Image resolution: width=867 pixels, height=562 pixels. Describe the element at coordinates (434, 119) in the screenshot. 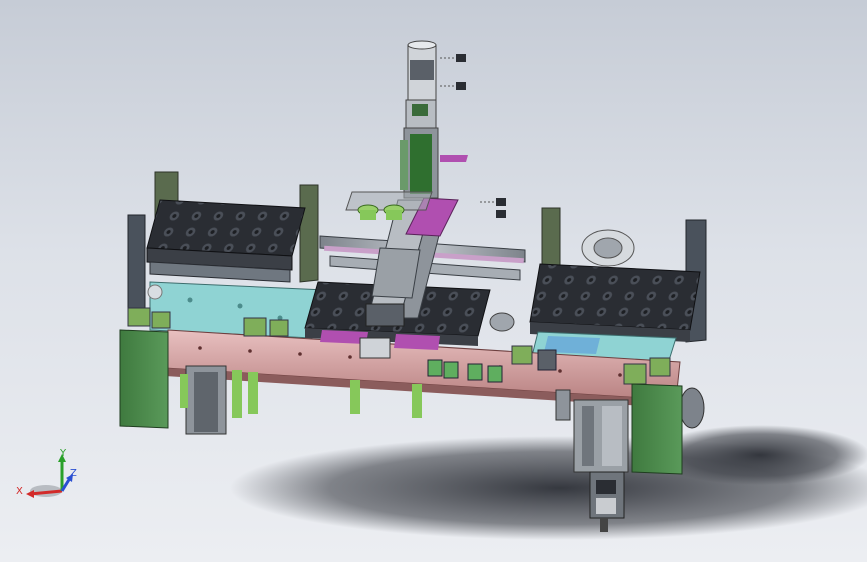

I see `z-axis-column` at that location.